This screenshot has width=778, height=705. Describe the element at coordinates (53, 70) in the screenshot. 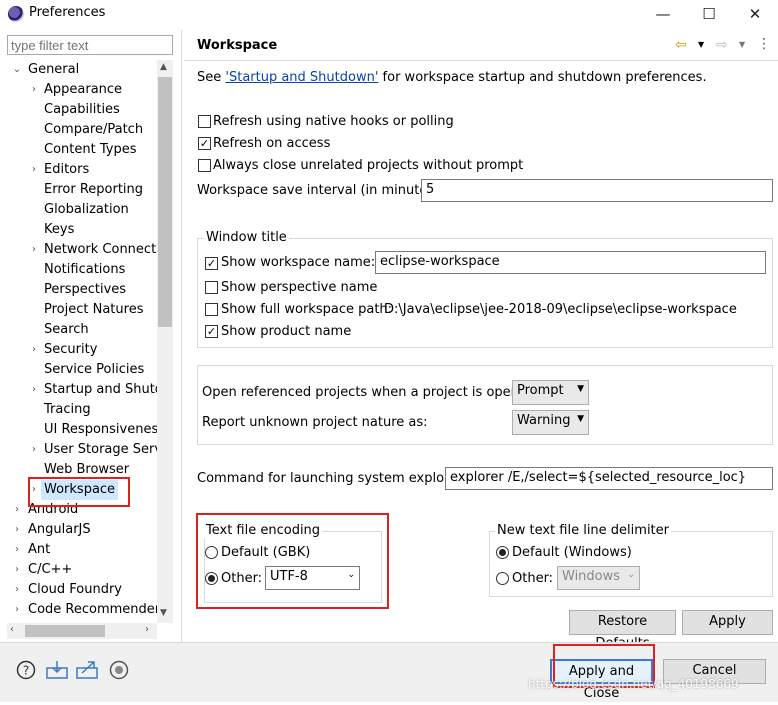

I see `tree-item: General` at that location.